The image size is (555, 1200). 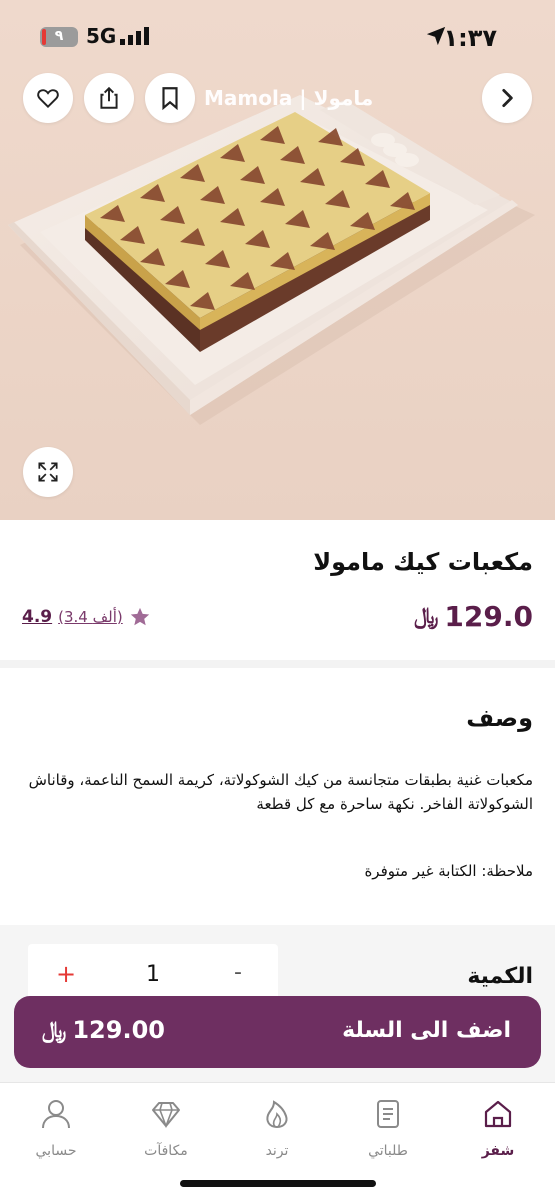 What do you see at coordinates (238, 972) in the screenshot?
I see `quantity-minus-button: -` at bounding box center [238, 972].